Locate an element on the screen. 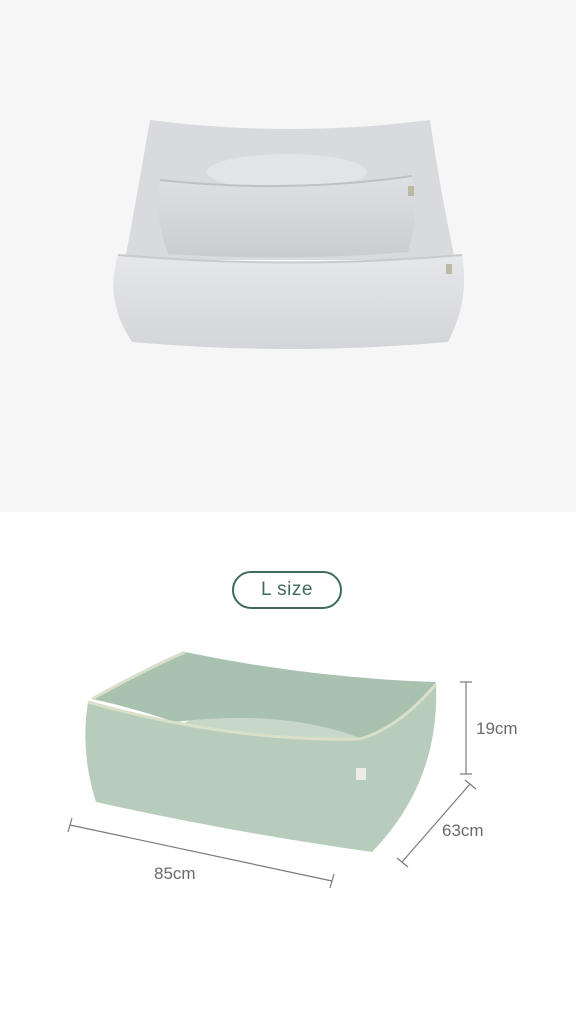 The image size is (576, 1024). width-label: 85cm is located at coordinates (175, 873).